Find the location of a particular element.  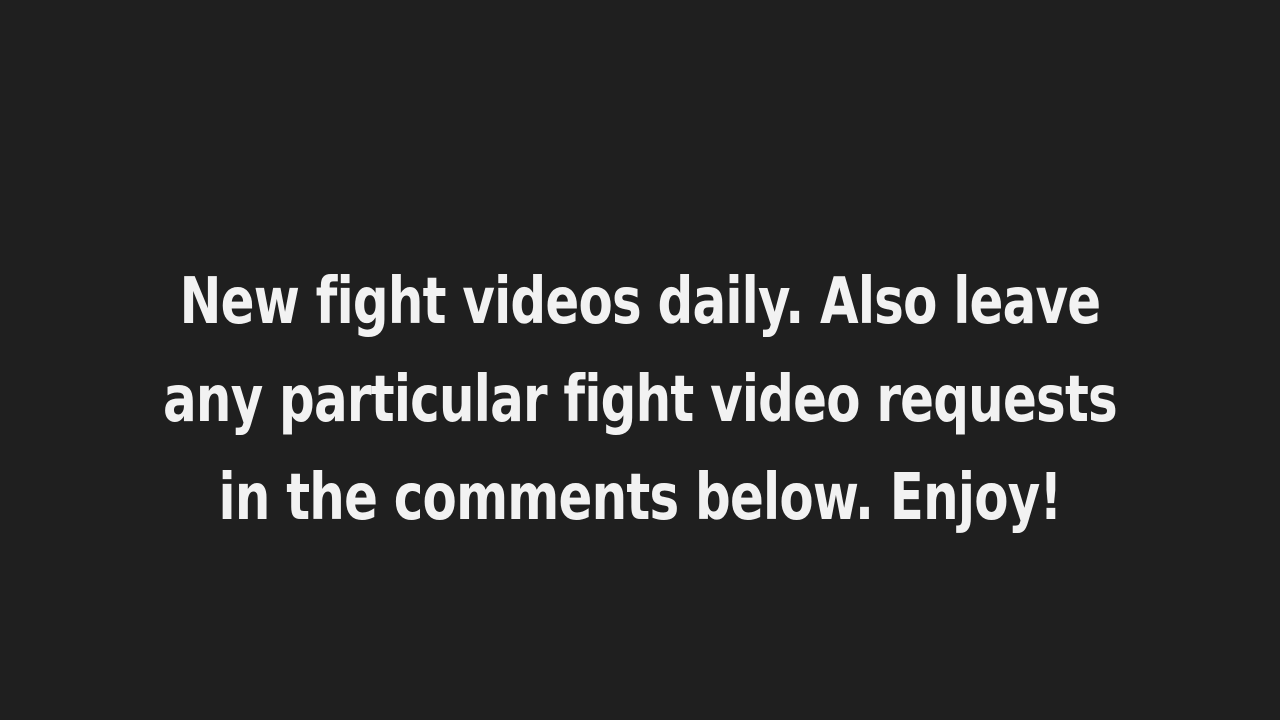

message-line-3: in the comments below. Enjoy! is located at coordinates (640, 498).